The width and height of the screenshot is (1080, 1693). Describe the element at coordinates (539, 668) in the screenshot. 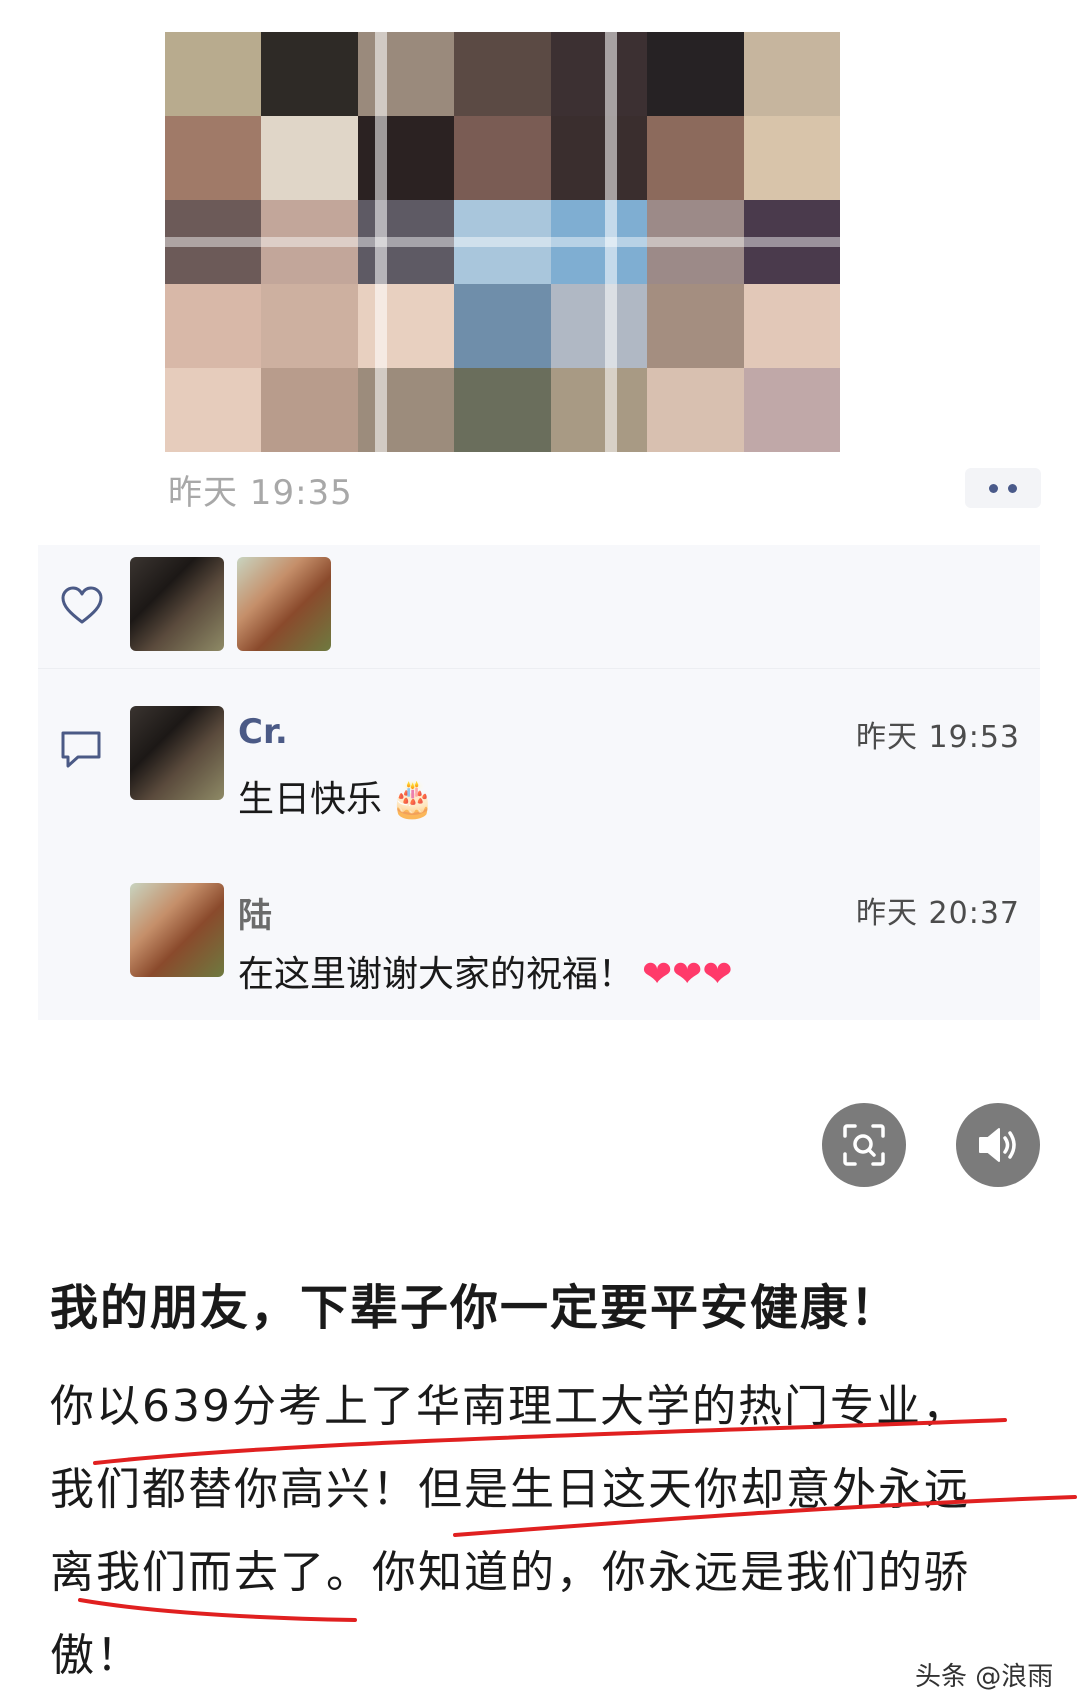

I see `panel-divider` at that location.